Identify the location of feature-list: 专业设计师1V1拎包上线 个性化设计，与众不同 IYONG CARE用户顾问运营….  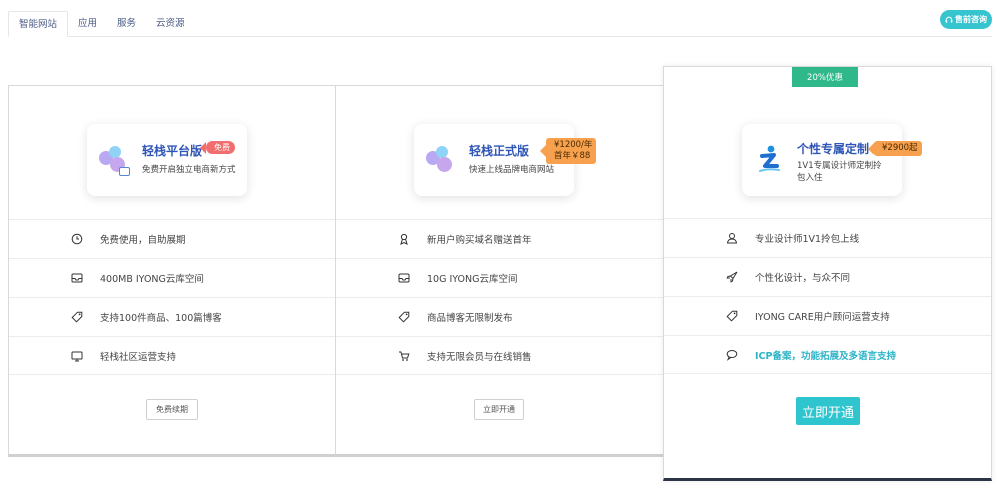
(827, 296).